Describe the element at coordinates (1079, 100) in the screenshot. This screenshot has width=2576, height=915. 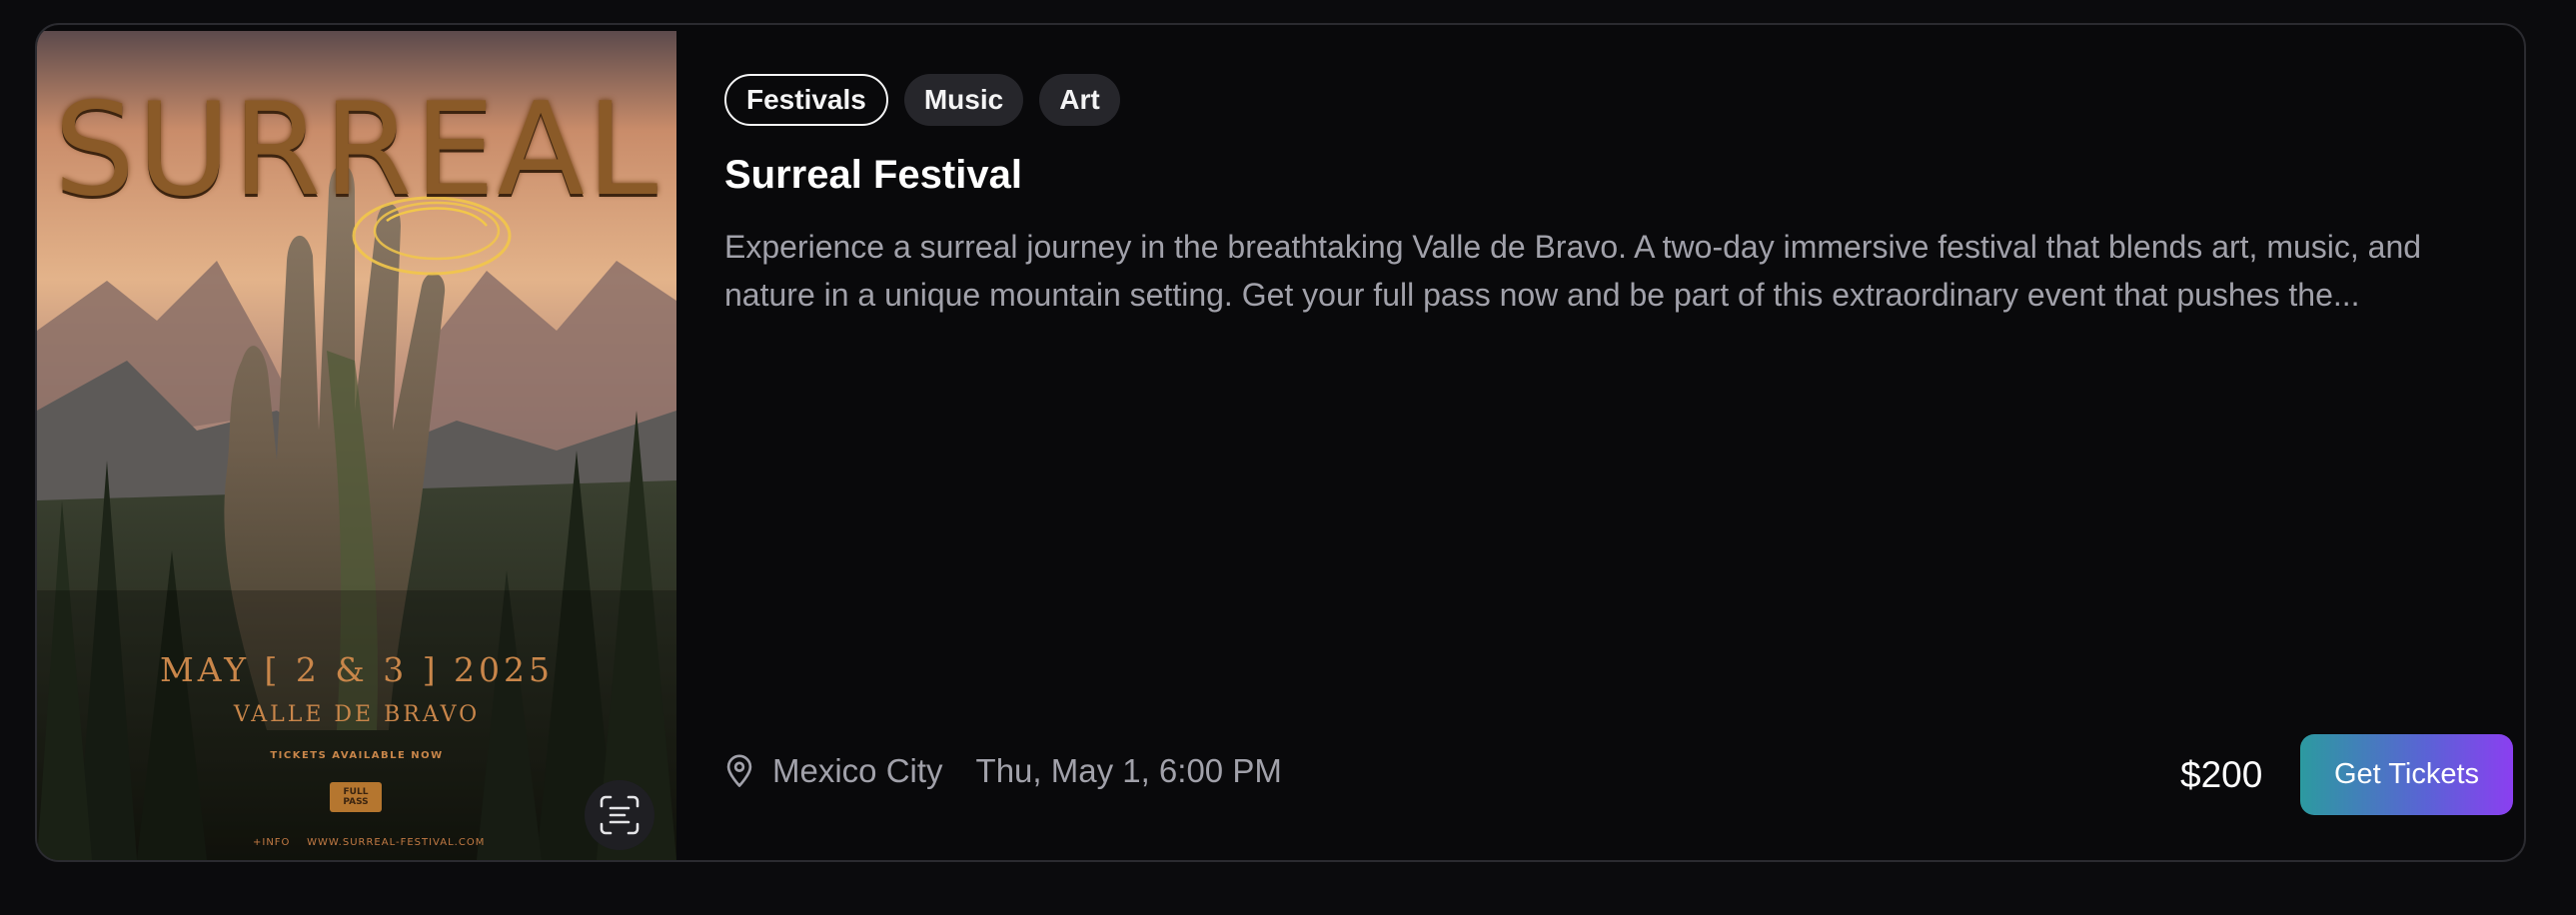
I see `tag-art: Art` at that location.